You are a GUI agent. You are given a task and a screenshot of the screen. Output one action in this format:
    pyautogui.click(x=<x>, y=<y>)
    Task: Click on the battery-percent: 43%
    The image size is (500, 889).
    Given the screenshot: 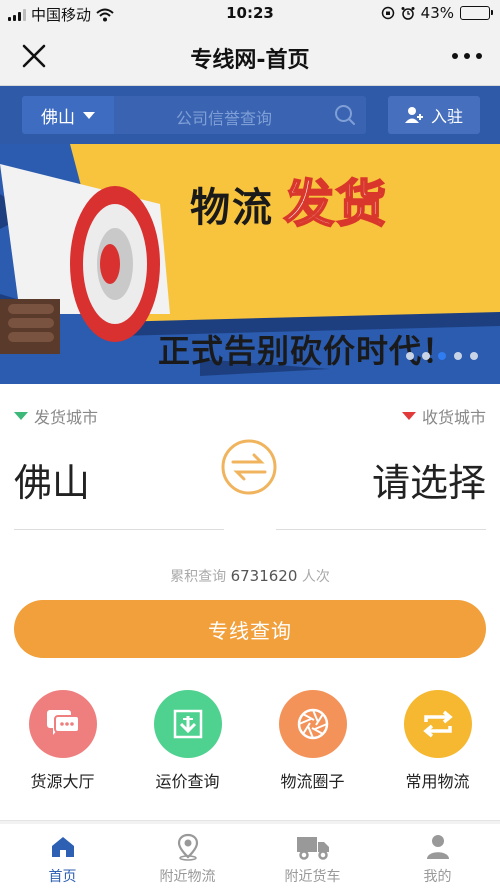 What is the action you would take?
    pyautogui.click(x=437, y=13)
    